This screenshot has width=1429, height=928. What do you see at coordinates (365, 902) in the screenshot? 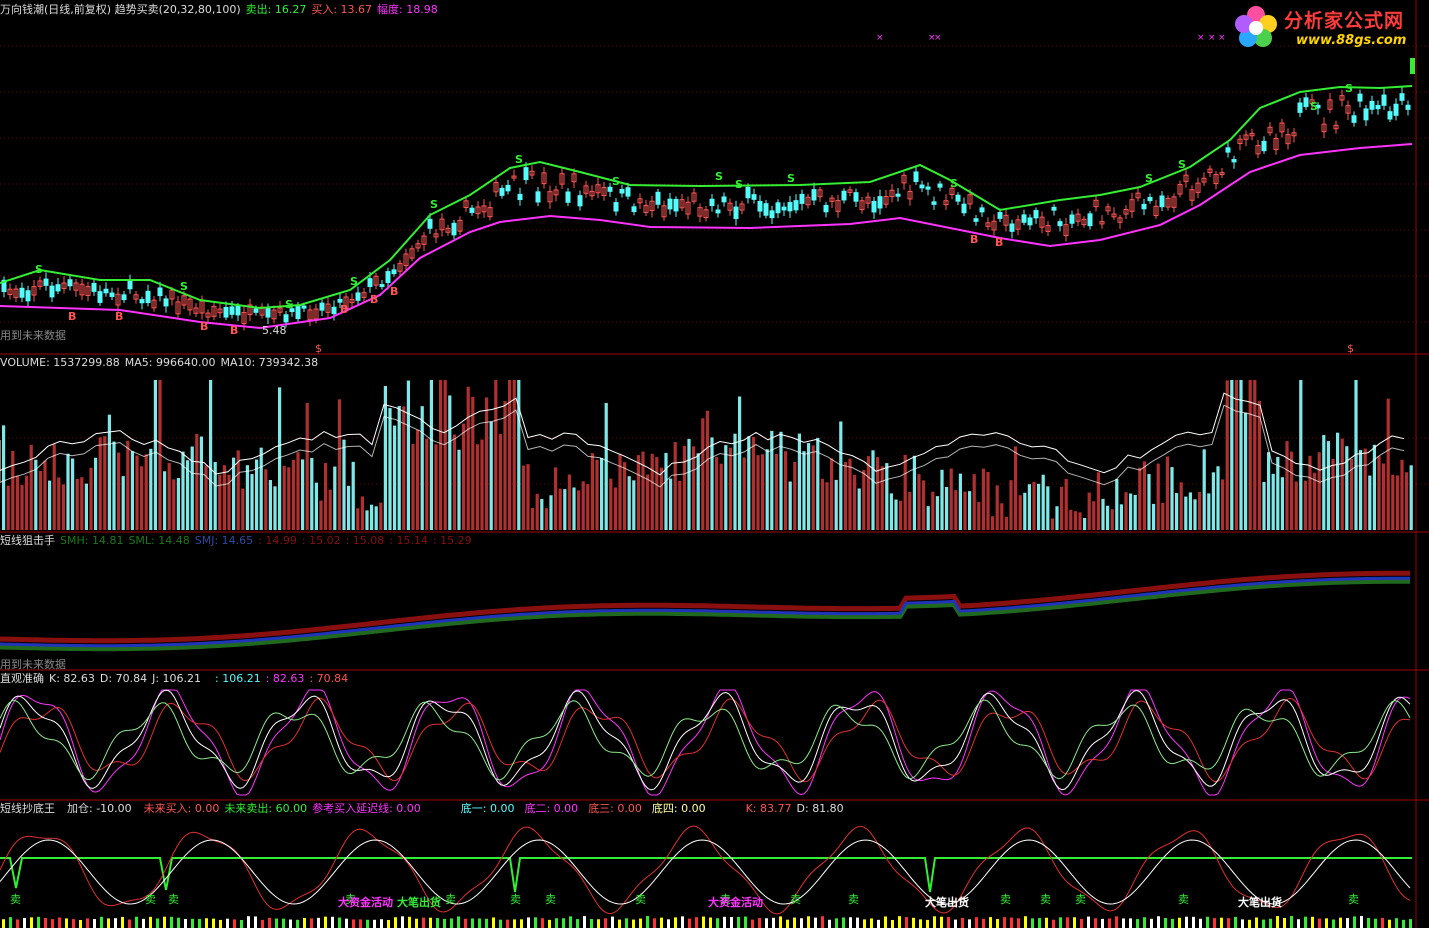
I see `big-money-label-1: 大资金活动` at bounding box center [365, 902].